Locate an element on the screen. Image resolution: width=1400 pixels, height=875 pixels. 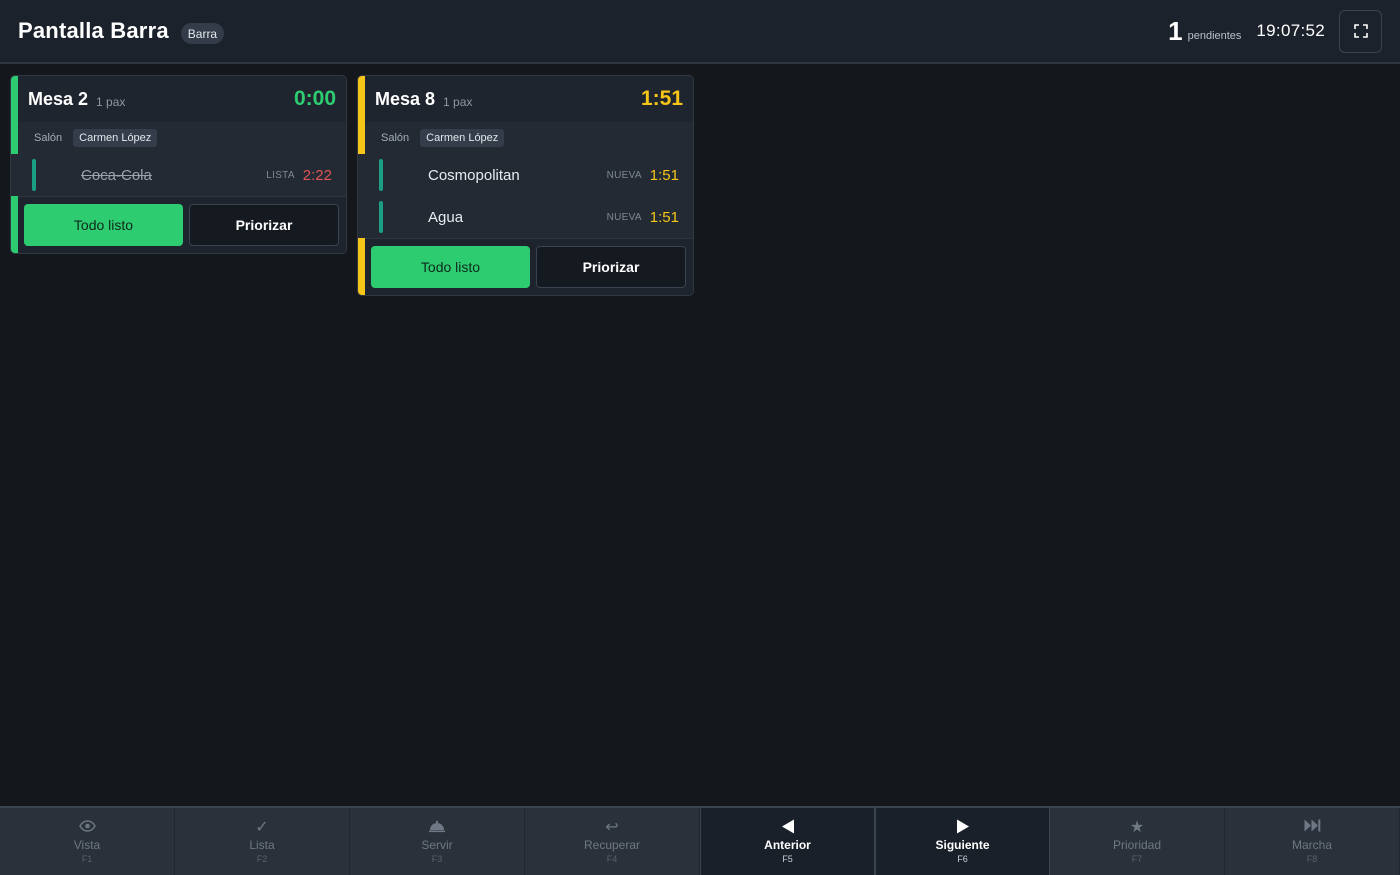
fkey-label: Servir is located at coordinates (437, 845).